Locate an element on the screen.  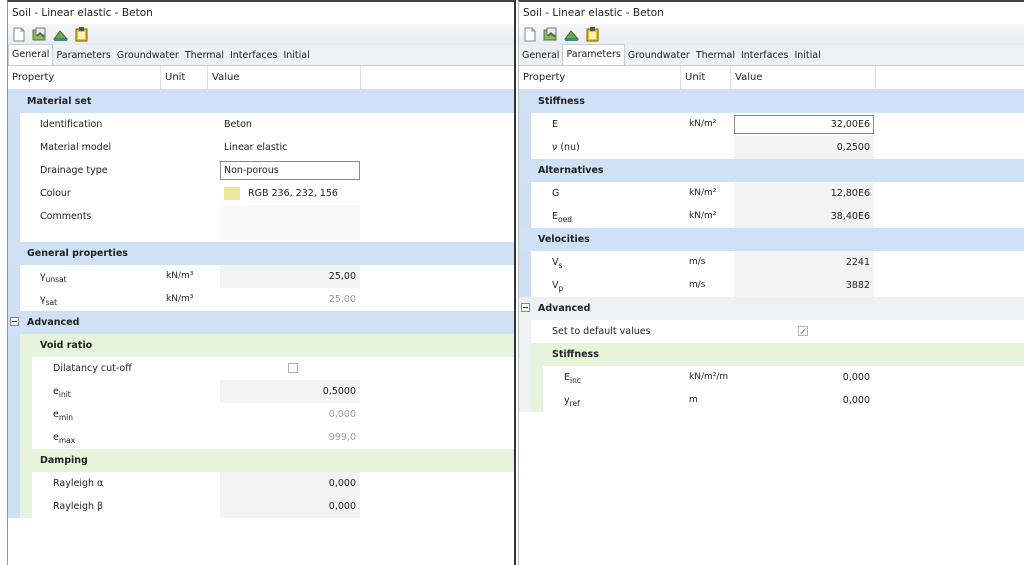
g-value: 12,80E6 is located at coordinates (850, 193).